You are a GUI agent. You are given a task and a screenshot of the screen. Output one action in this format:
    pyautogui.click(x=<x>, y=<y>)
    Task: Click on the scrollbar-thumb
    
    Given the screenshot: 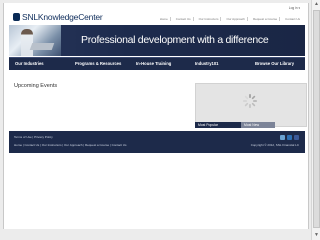 What is the action you would take?
    pyautogui.click(x=316, y=119)
    